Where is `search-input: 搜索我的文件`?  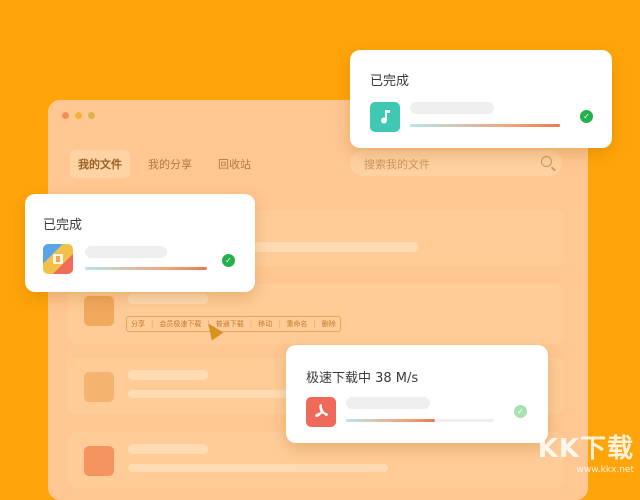 search-input: 搜索我的文件 is located at coordinates (456, 163).